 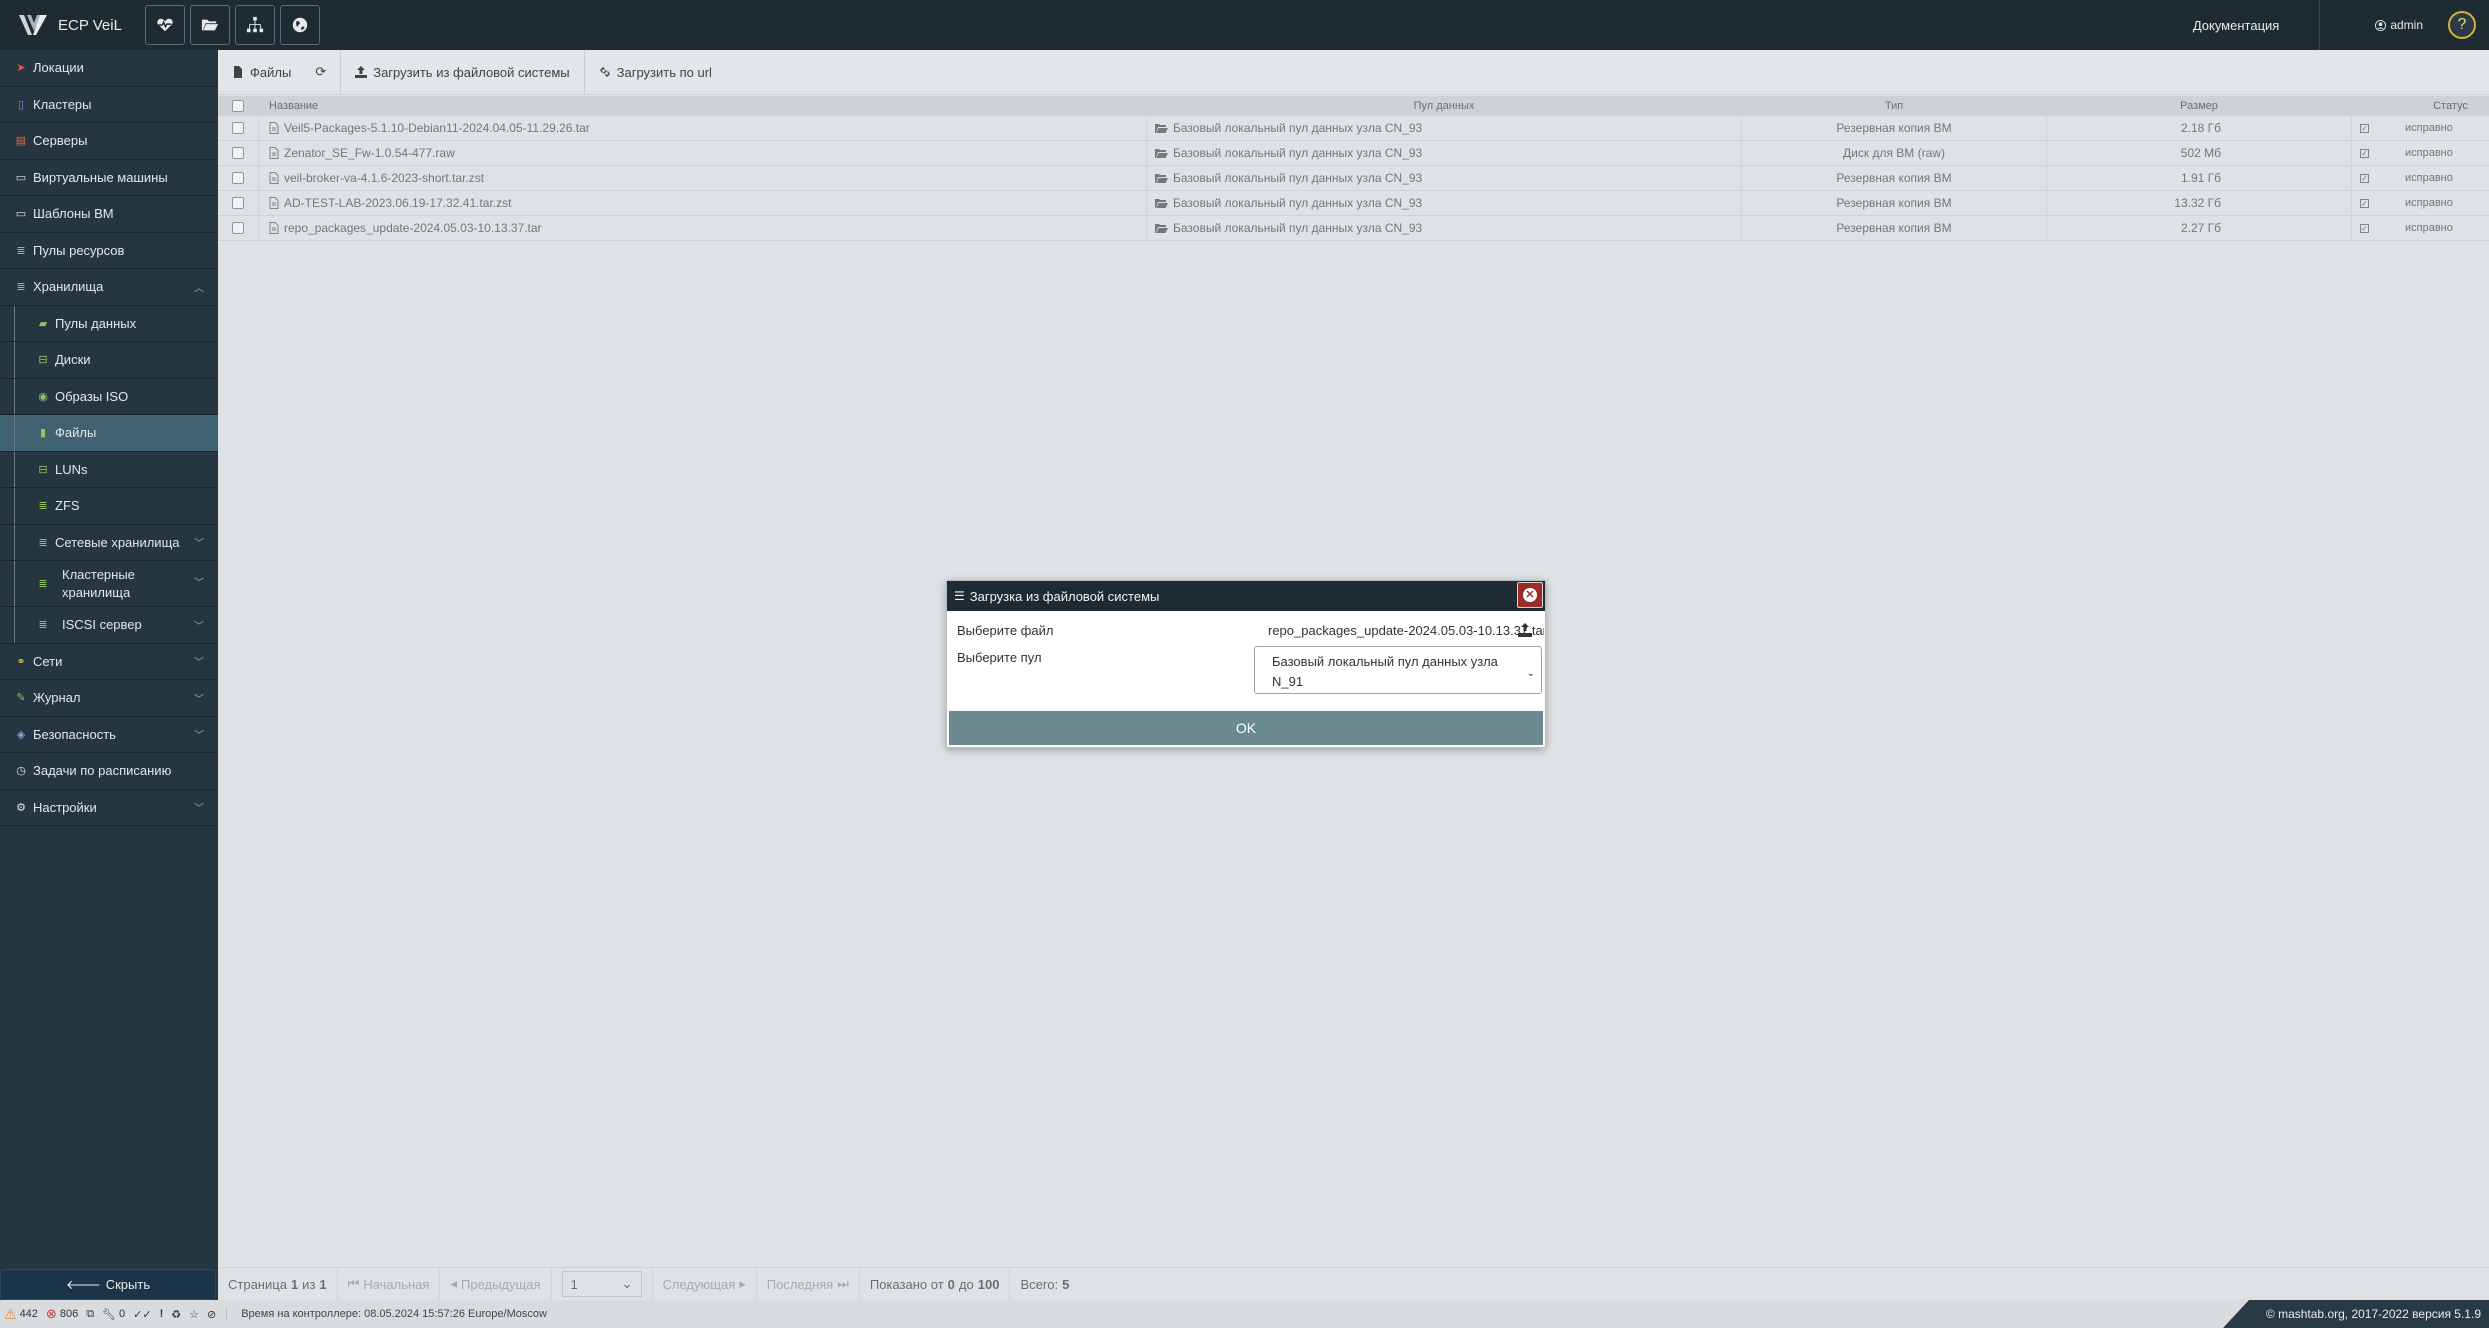 I want to click on hide-sidebar-button: 🡐 Скрыть, so click(x=108, y=1284).